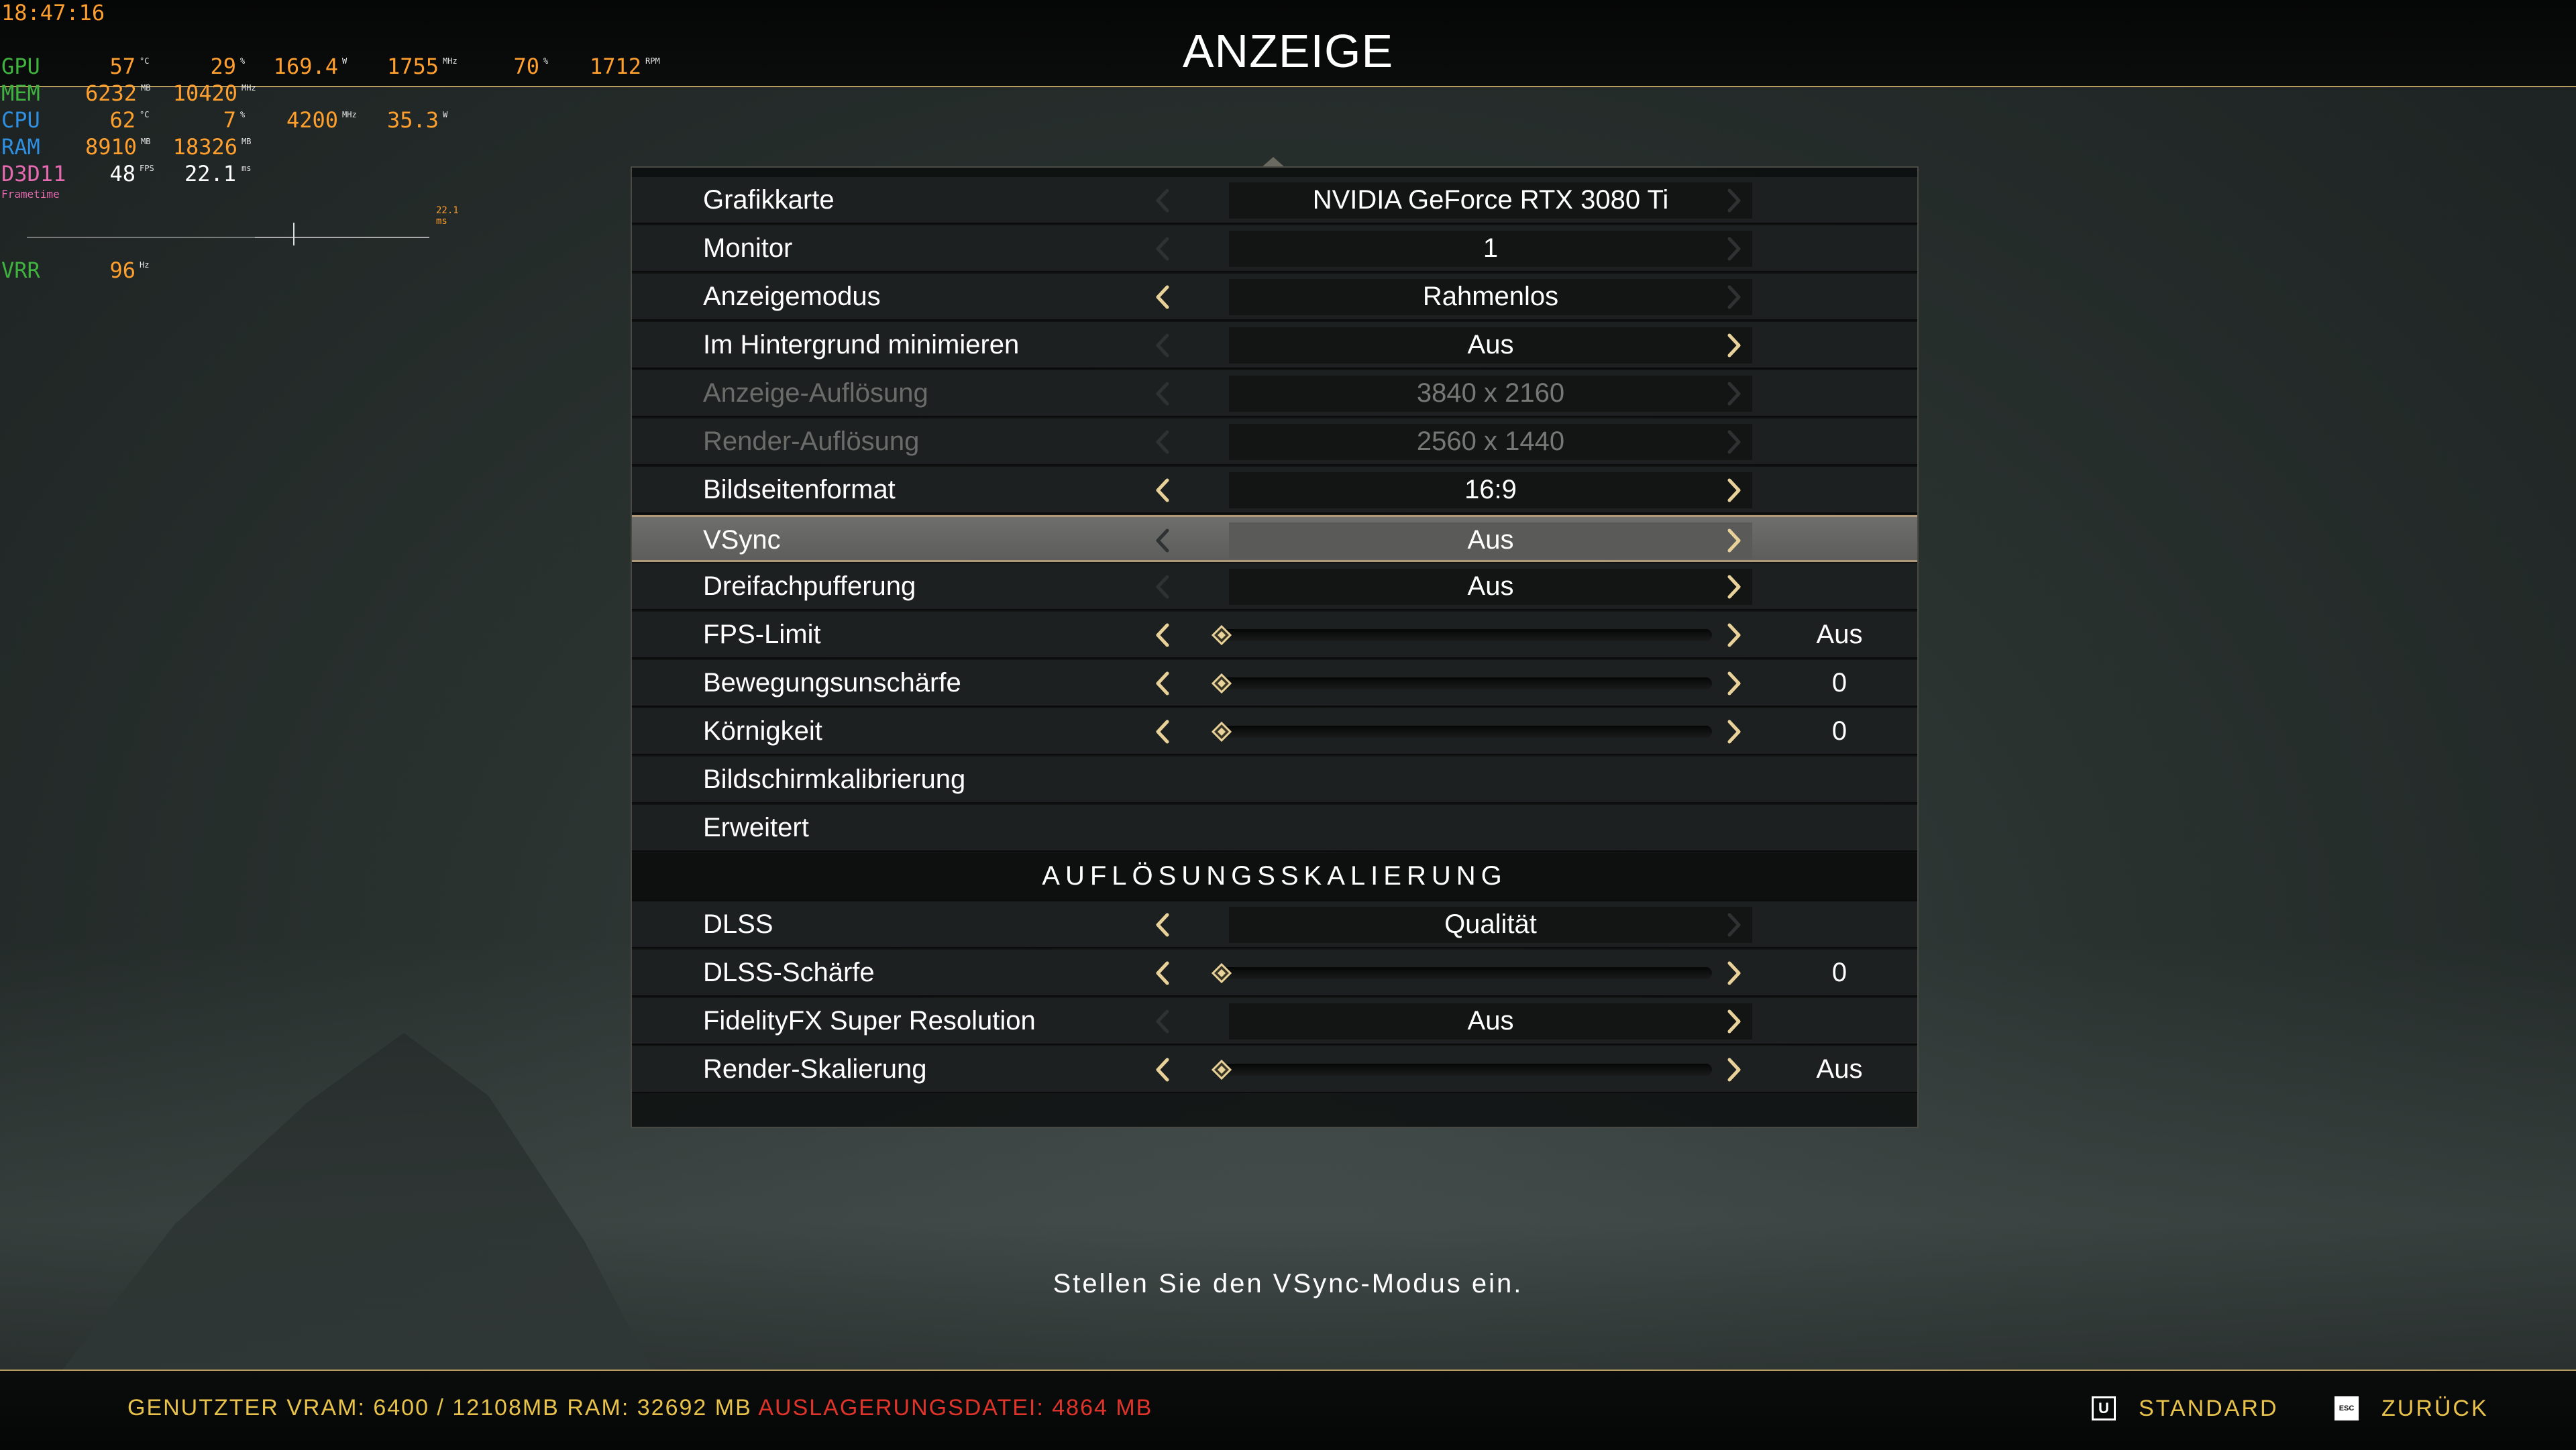 The height and width of the screenshot is (1450, 2576). What do you see at coordinates (204, 147) in the screenshot?
I see `osd-ram-total: 18326` at bounding box center [204, 147].